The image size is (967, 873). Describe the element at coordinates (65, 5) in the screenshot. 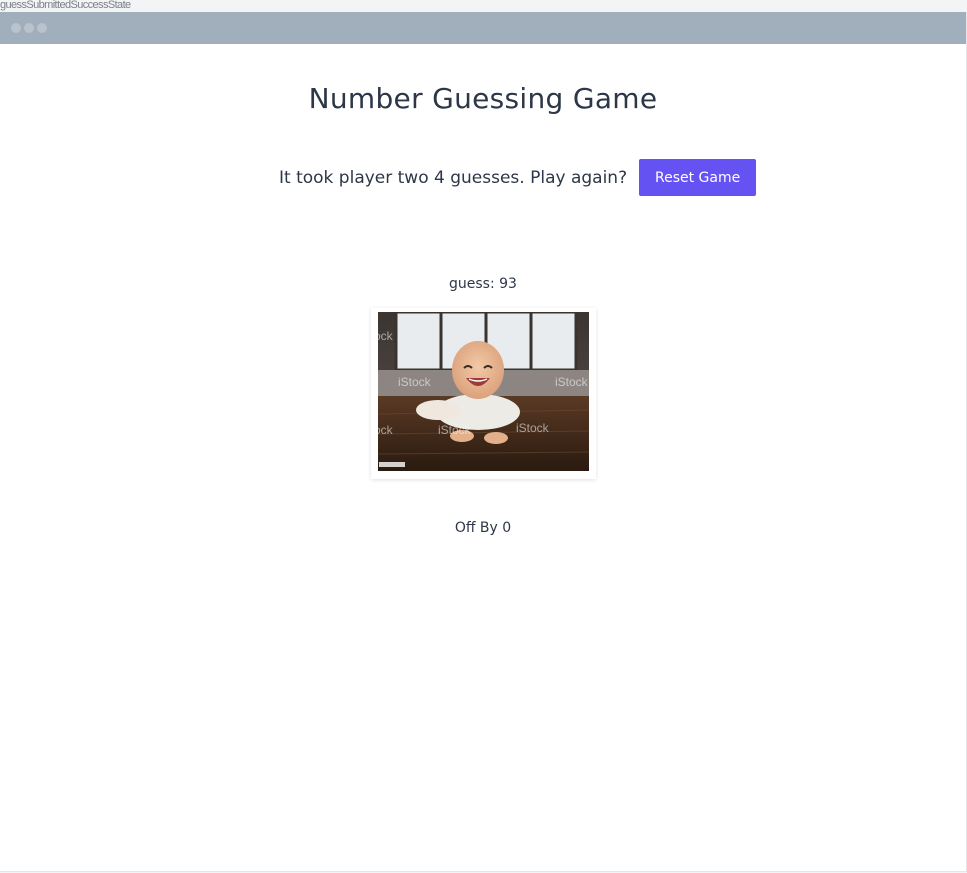

I see `story-label: guessSubmittedSuccessState` at that location.